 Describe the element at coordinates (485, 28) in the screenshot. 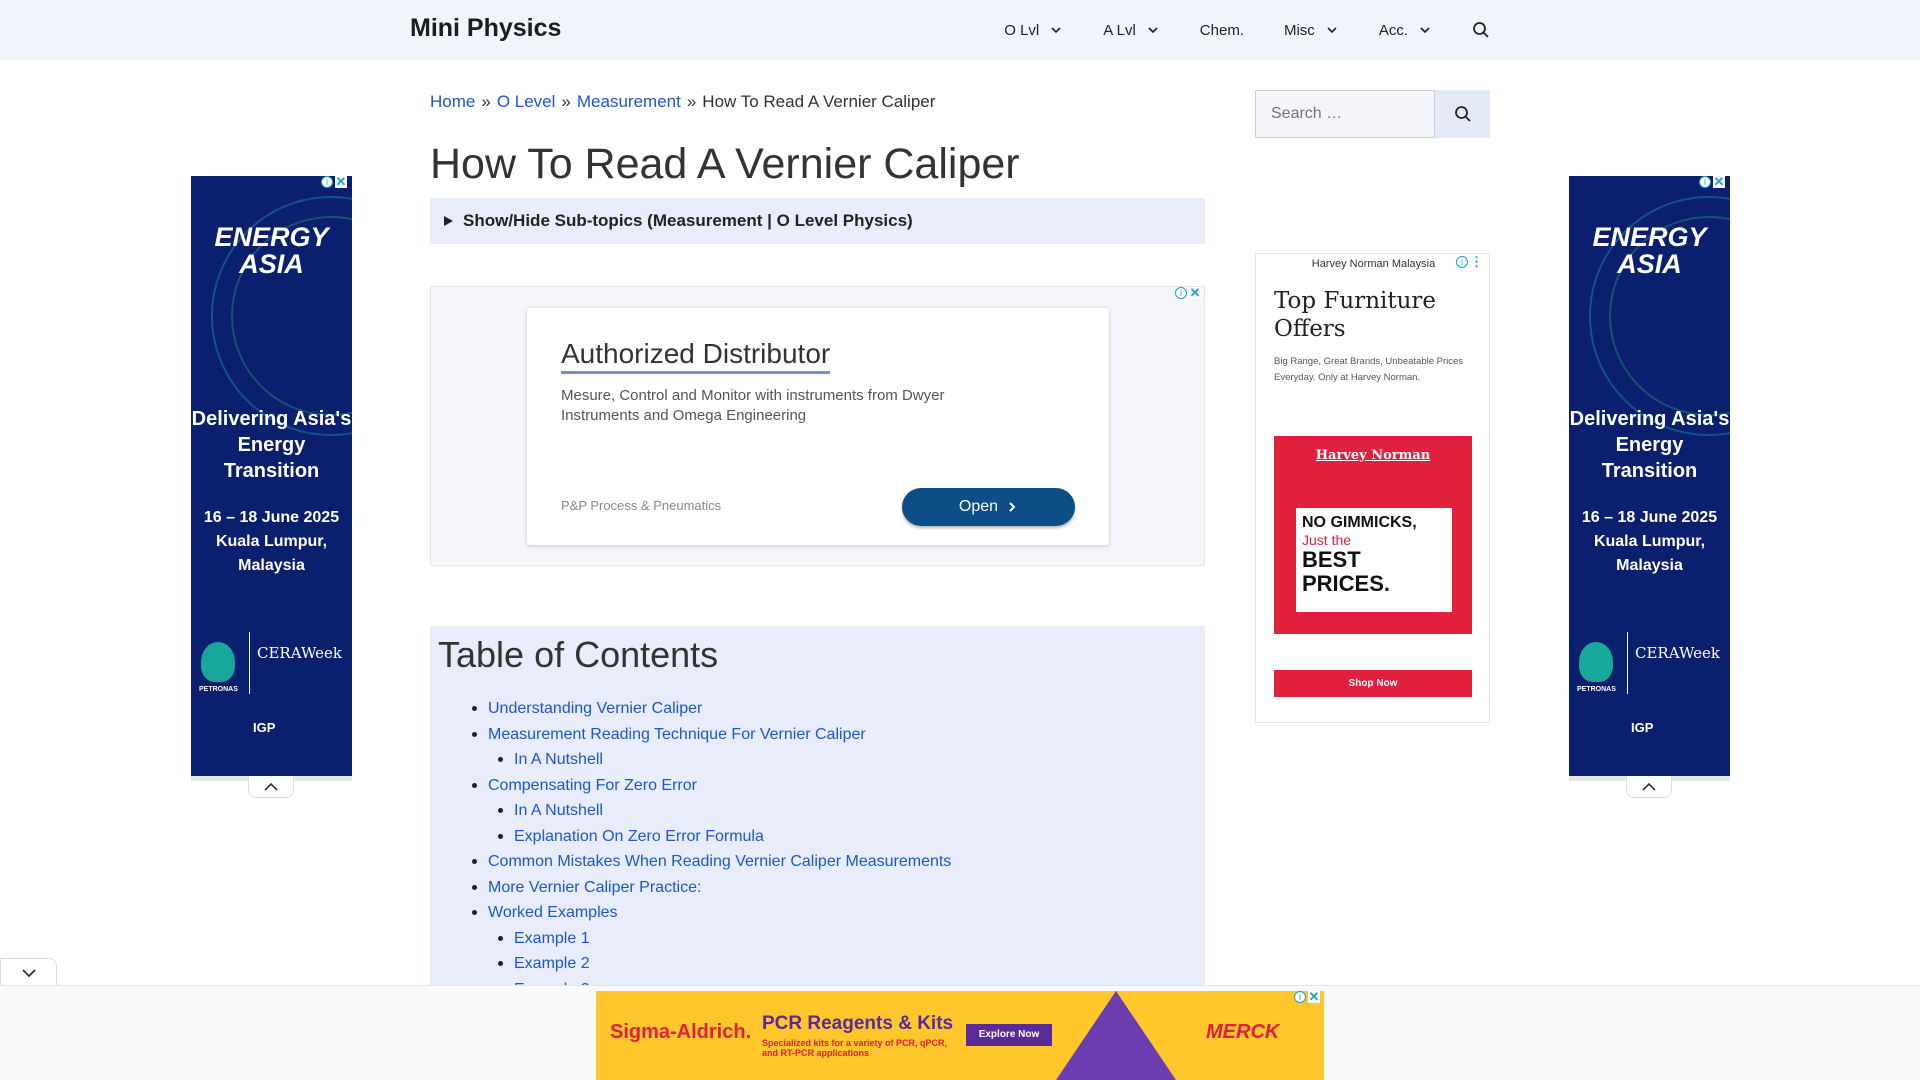

I see `site-title: Mini Physics` at that location.